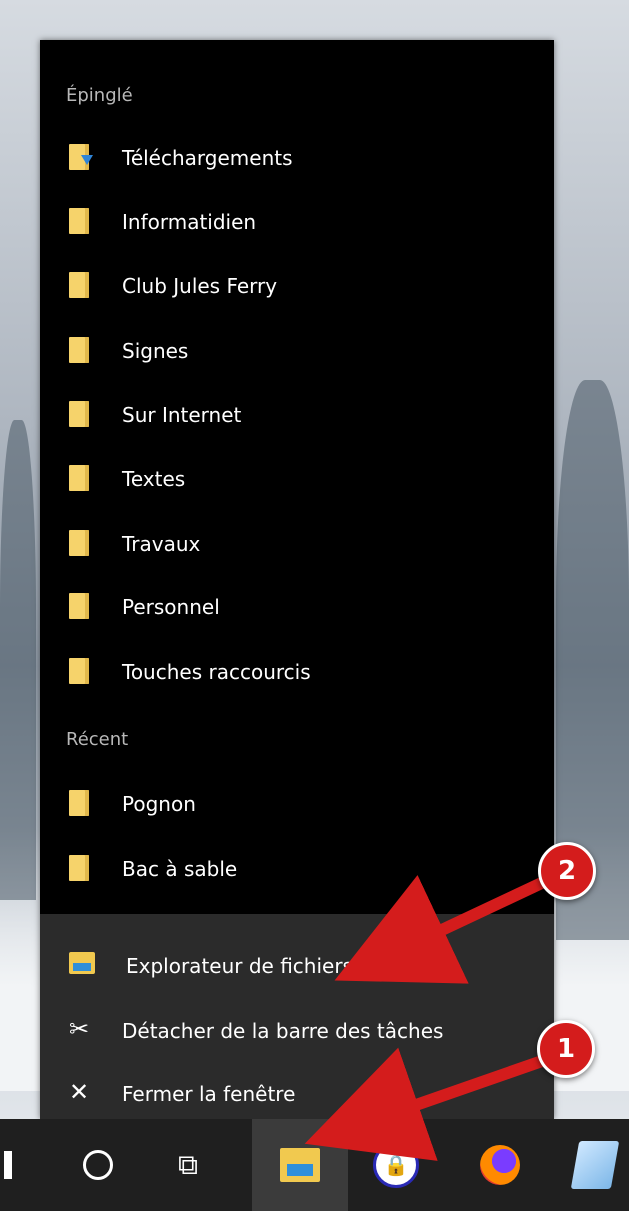 The width and height of the screenshot is (629, 1211). What do you see at coordinates (159, 804) in the screenshot?
I see `item-label: Pognon` at bounding box center [159, 804].